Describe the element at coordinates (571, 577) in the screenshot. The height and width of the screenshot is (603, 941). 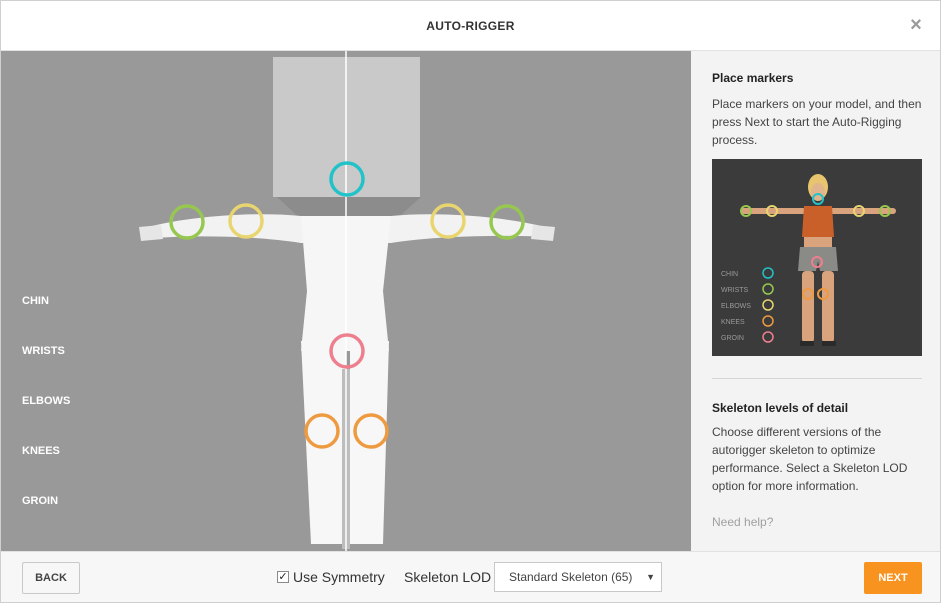
I see `skeleton-lod-value: Standard Skeleton (65)` at that location.